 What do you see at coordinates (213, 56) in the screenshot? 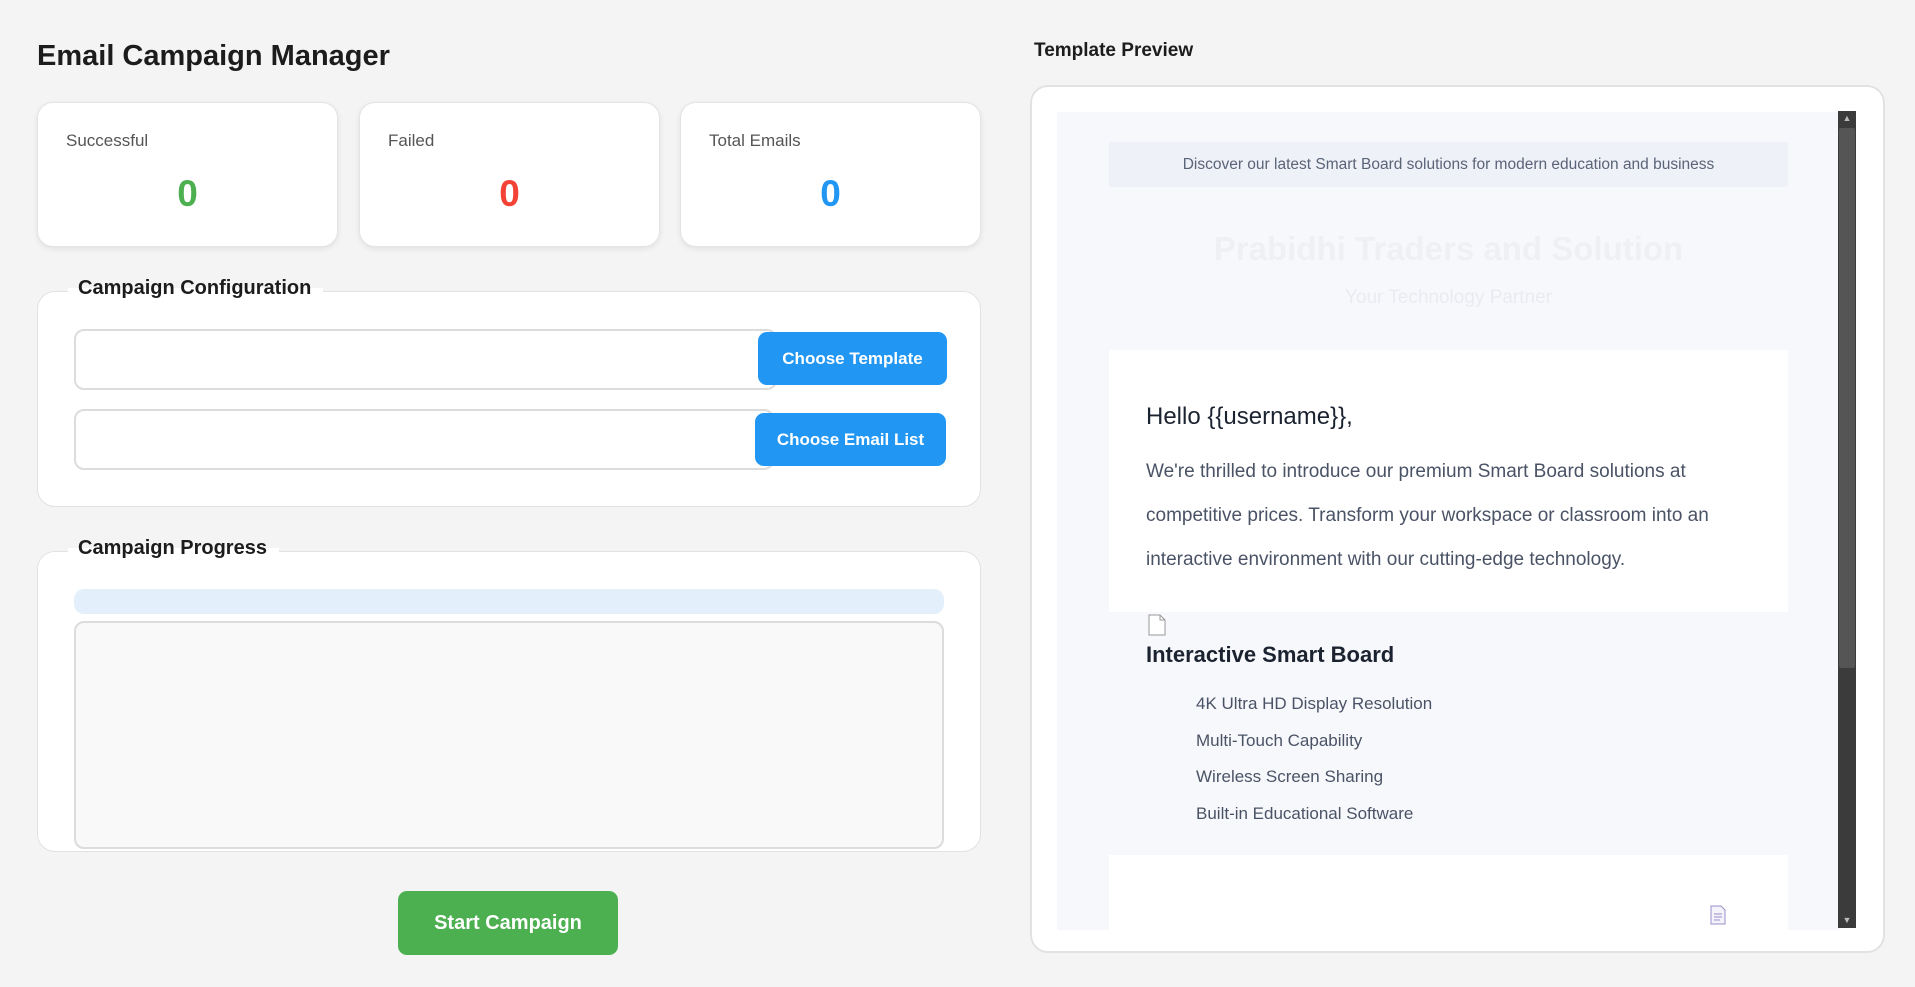
I see `app-title: Email Campaign Manager` at bounding box center [213, 56].